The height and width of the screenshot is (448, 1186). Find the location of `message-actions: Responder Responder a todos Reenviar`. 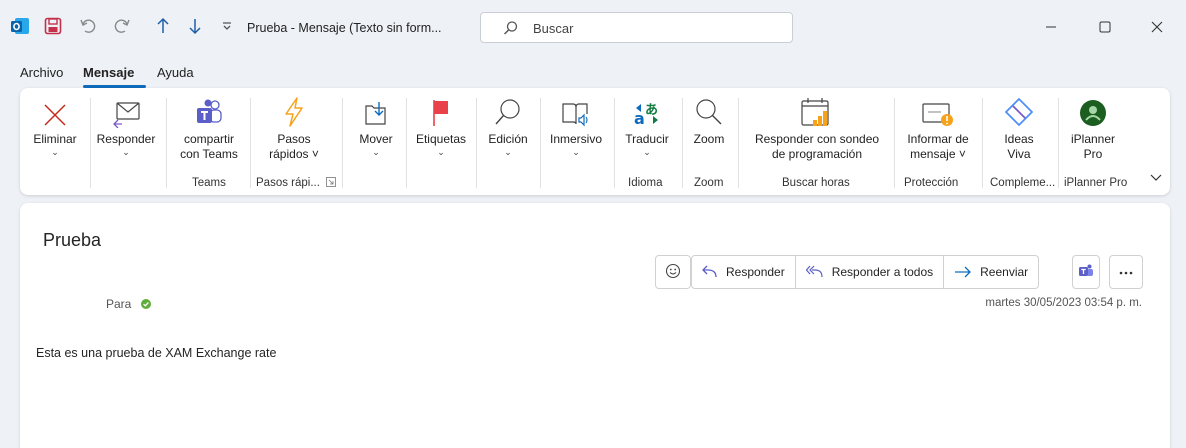

message-actions: Responder Responder a todos Reenviar is located at coordinates (865, 272).